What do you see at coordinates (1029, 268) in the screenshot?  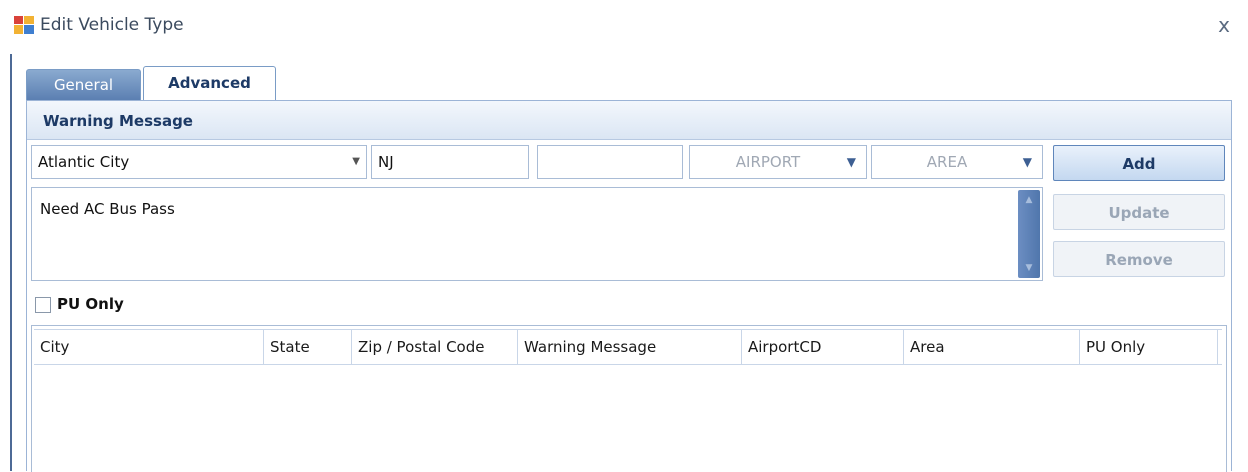 I see `scroll-down-icon: ▼` at bounding box center [1029, 268].